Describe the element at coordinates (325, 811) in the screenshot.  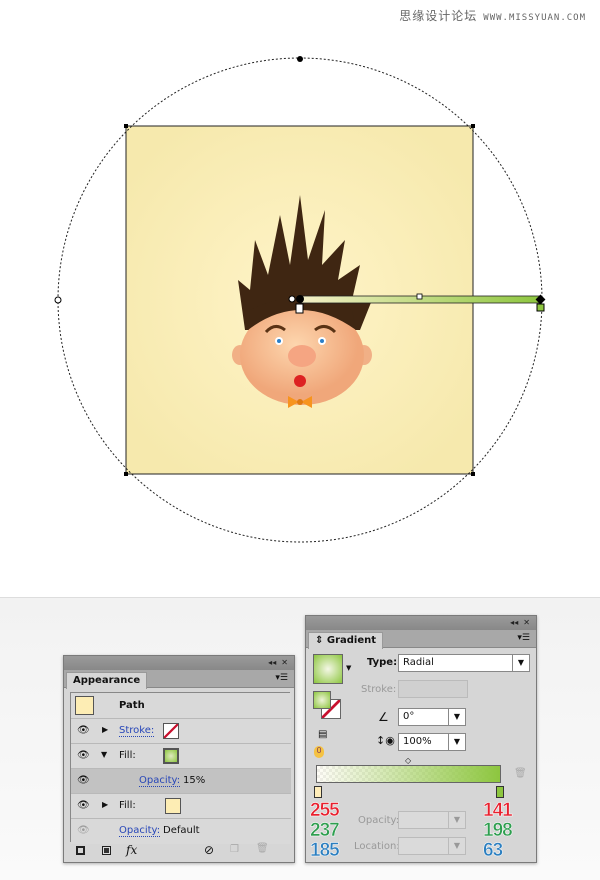
I see `left-stop-red: 255` at that location.